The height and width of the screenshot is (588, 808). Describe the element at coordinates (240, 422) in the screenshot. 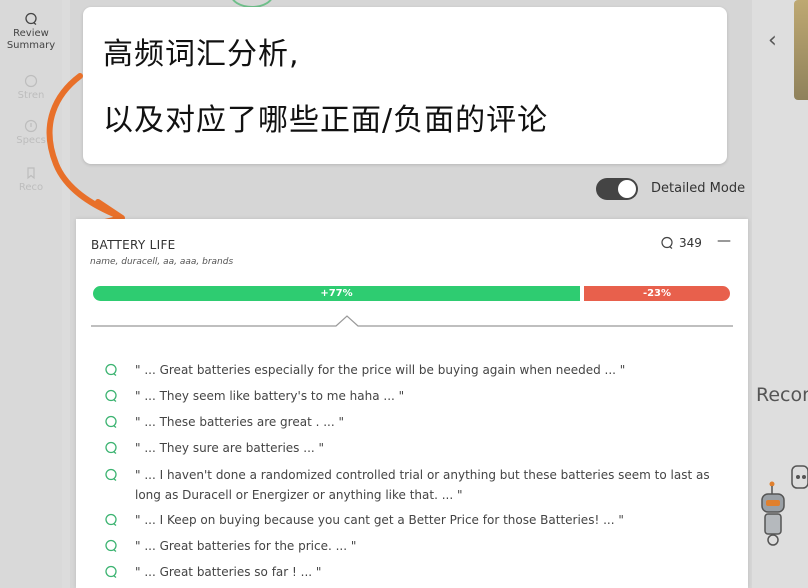

I see `quote-text: " ... These batteries are great . ... "` at that location.